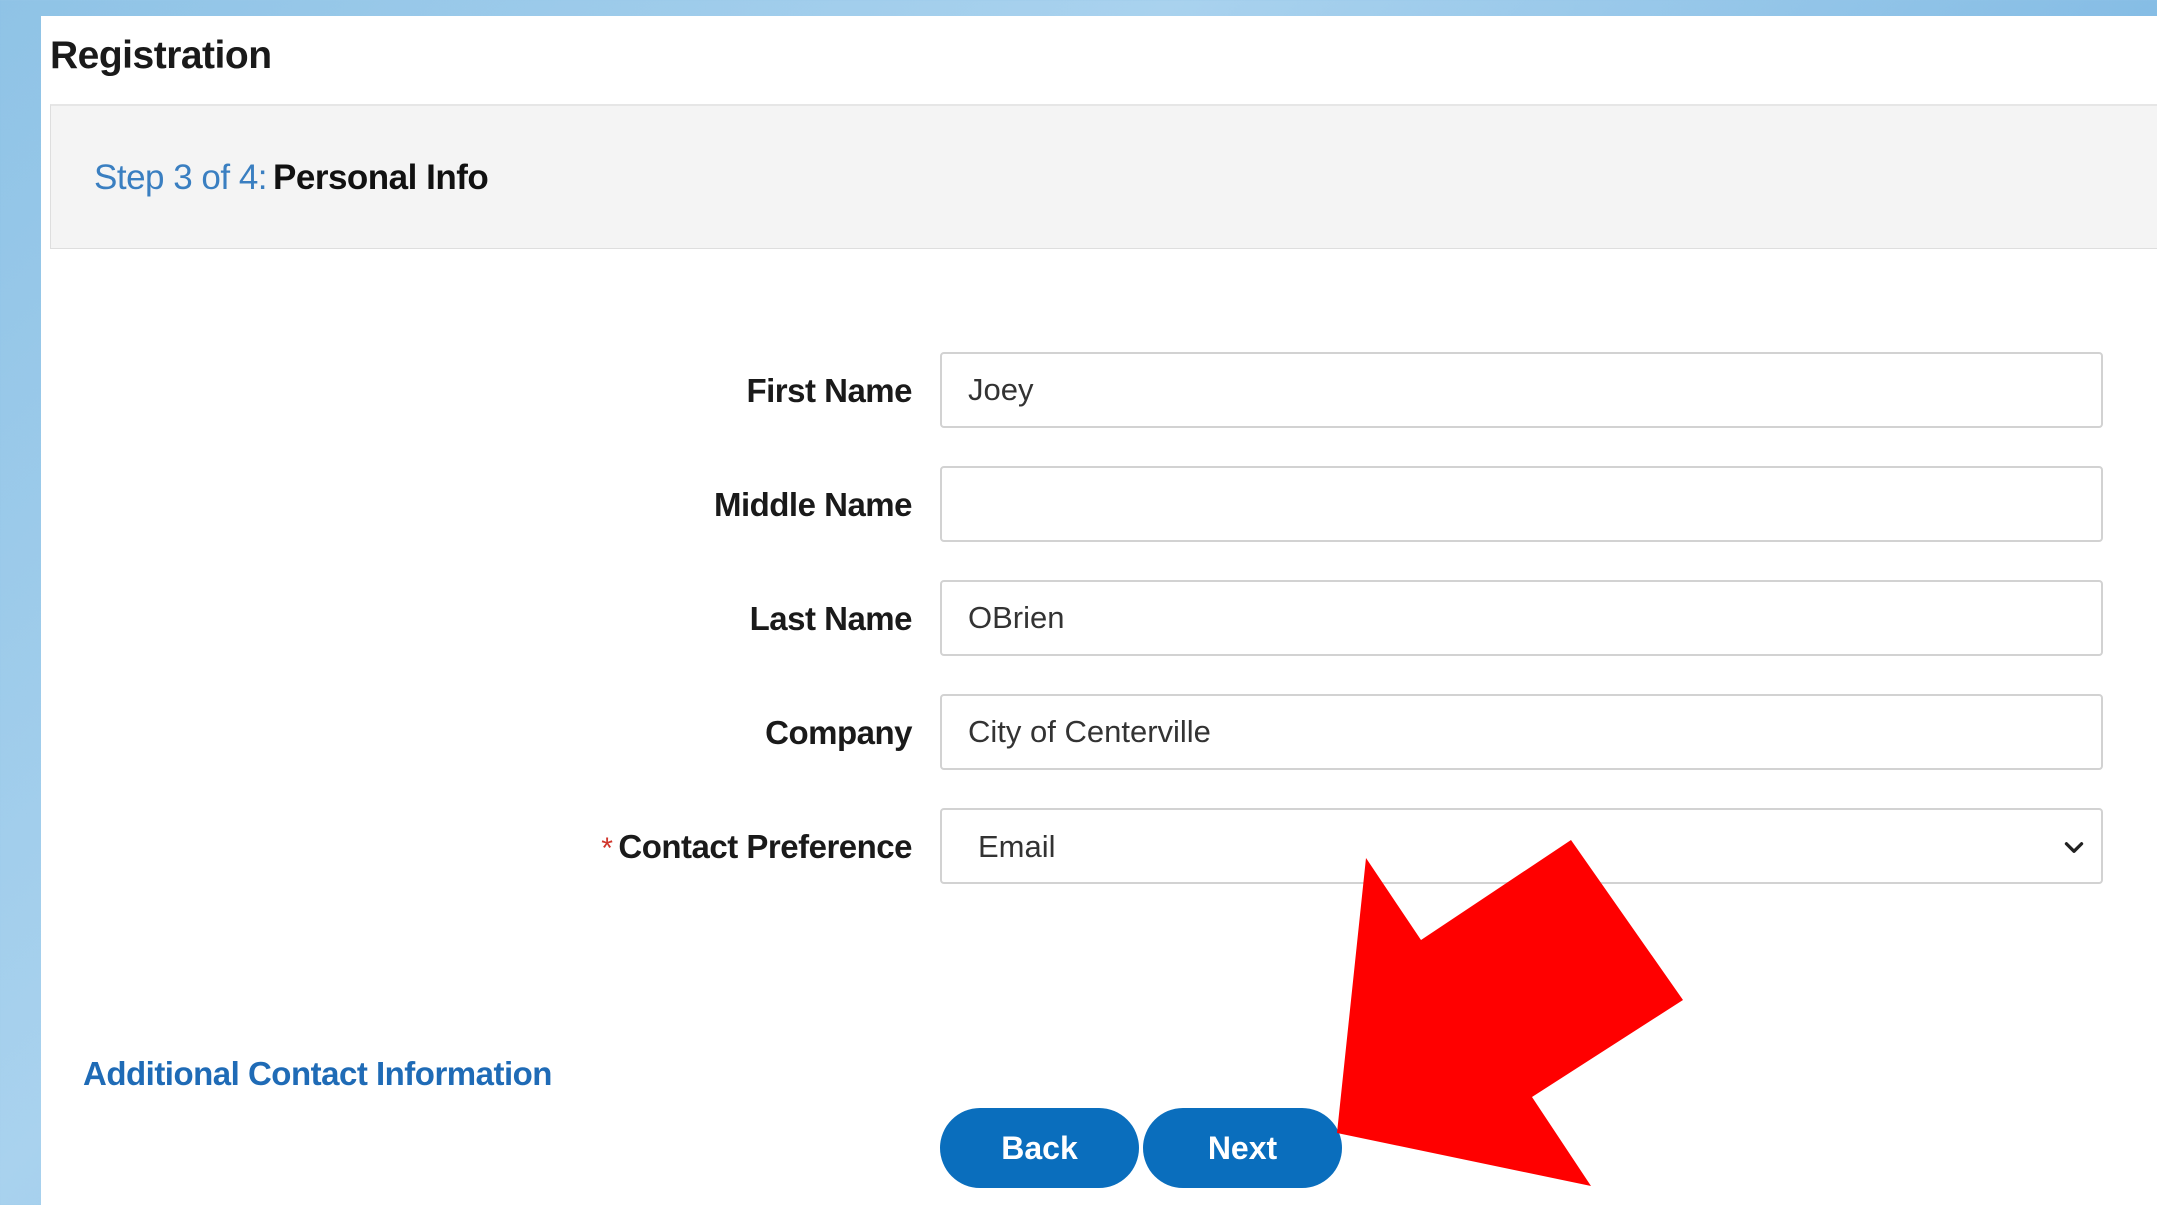 Image resolution: width=2157 pixels, height=1205 pixels. I want to click on first-name-input, so click(1521, 390).